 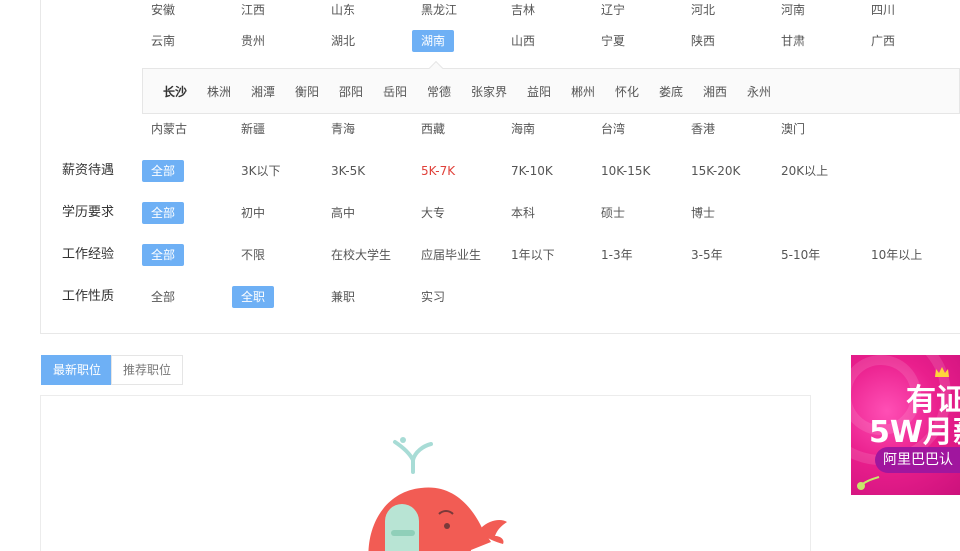 I want to click on tab-recommended-jobs: 推荐职位, so click(x=147, y=370).